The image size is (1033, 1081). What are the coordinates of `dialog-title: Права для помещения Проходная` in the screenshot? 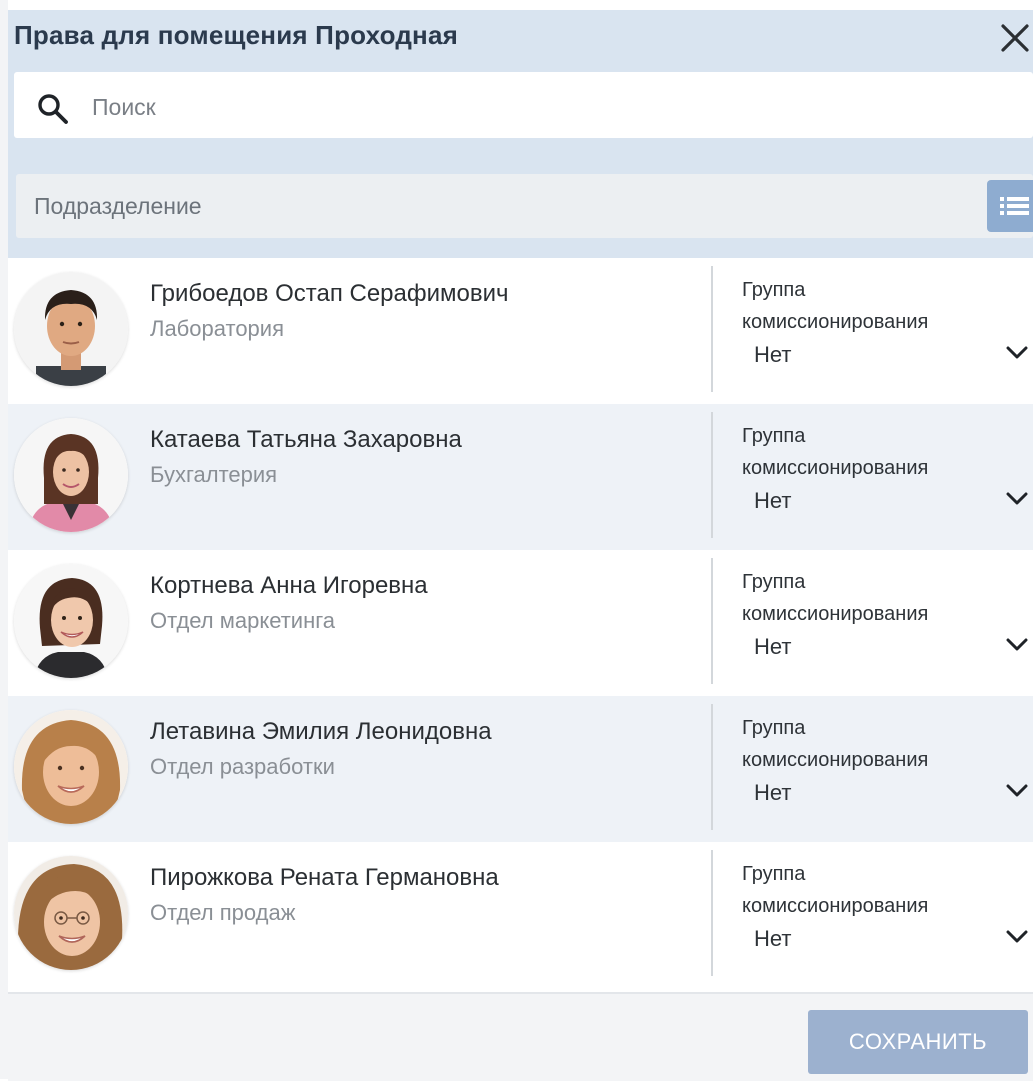 It's located at (236, 35).